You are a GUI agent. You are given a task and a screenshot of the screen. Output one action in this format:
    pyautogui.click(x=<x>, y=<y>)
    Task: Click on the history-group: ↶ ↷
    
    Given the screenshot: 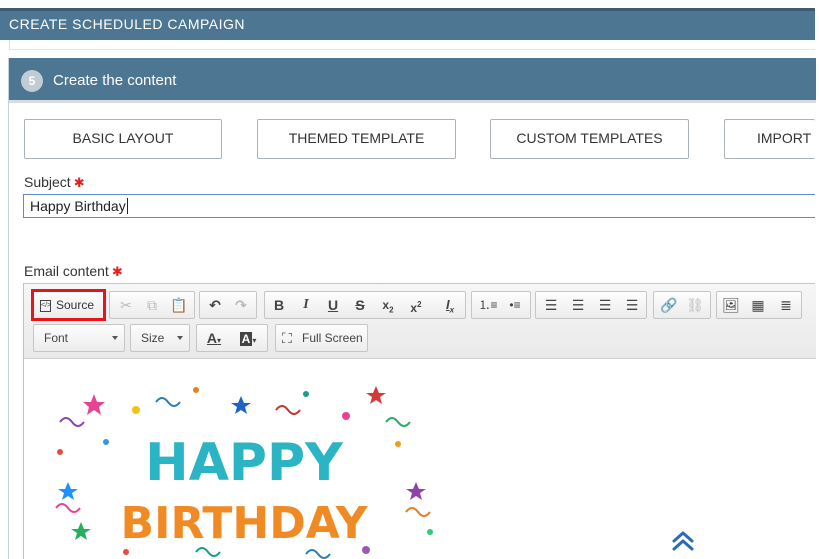 What is the action you would take?
    pyautogui.click(x=228, y=305)
    